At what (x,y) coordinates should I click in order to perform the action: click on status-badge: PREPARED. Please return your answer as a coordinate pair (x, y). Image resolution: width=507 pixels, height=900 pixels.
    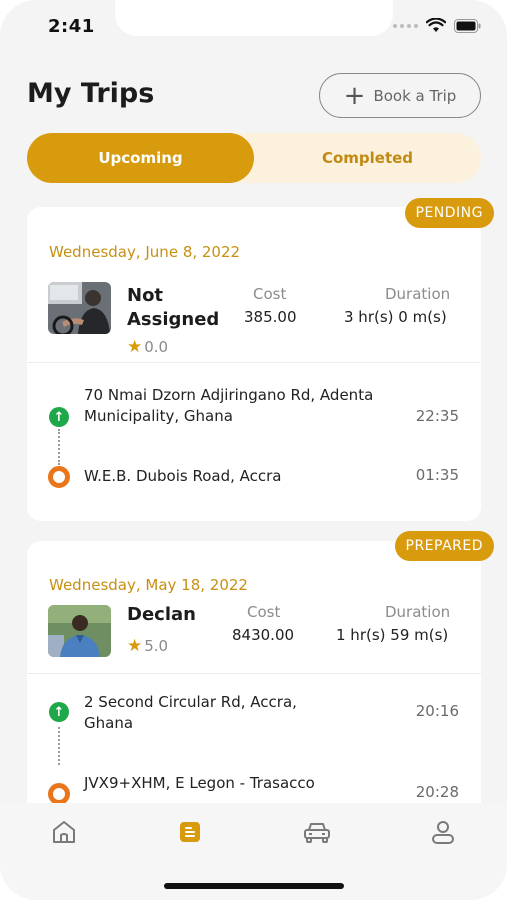
    Looking at the image, I should click on (444, 546).